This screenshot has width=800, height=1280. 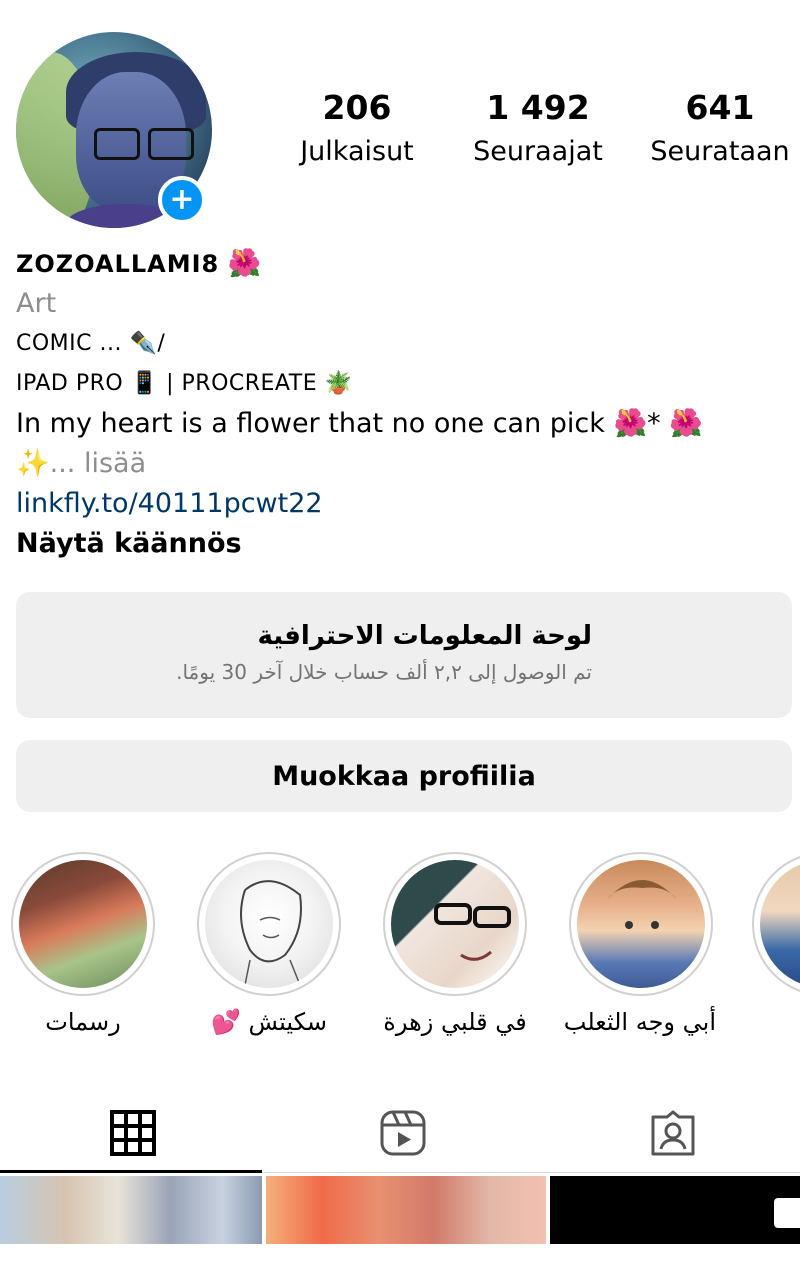 What do you see at coordinates (131, 1171) in the screenshot?
I see `active-tab-indicator` at bounding box center [131, 1171].